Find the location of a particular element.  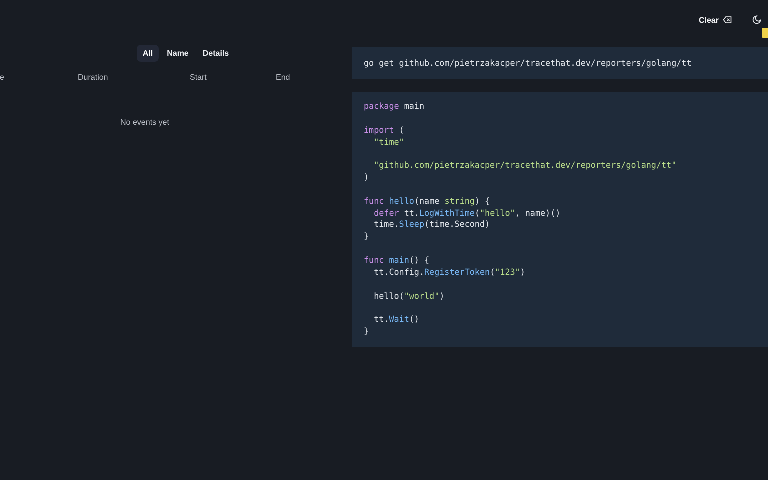

moon-icon is located at coordinates (757, 20).